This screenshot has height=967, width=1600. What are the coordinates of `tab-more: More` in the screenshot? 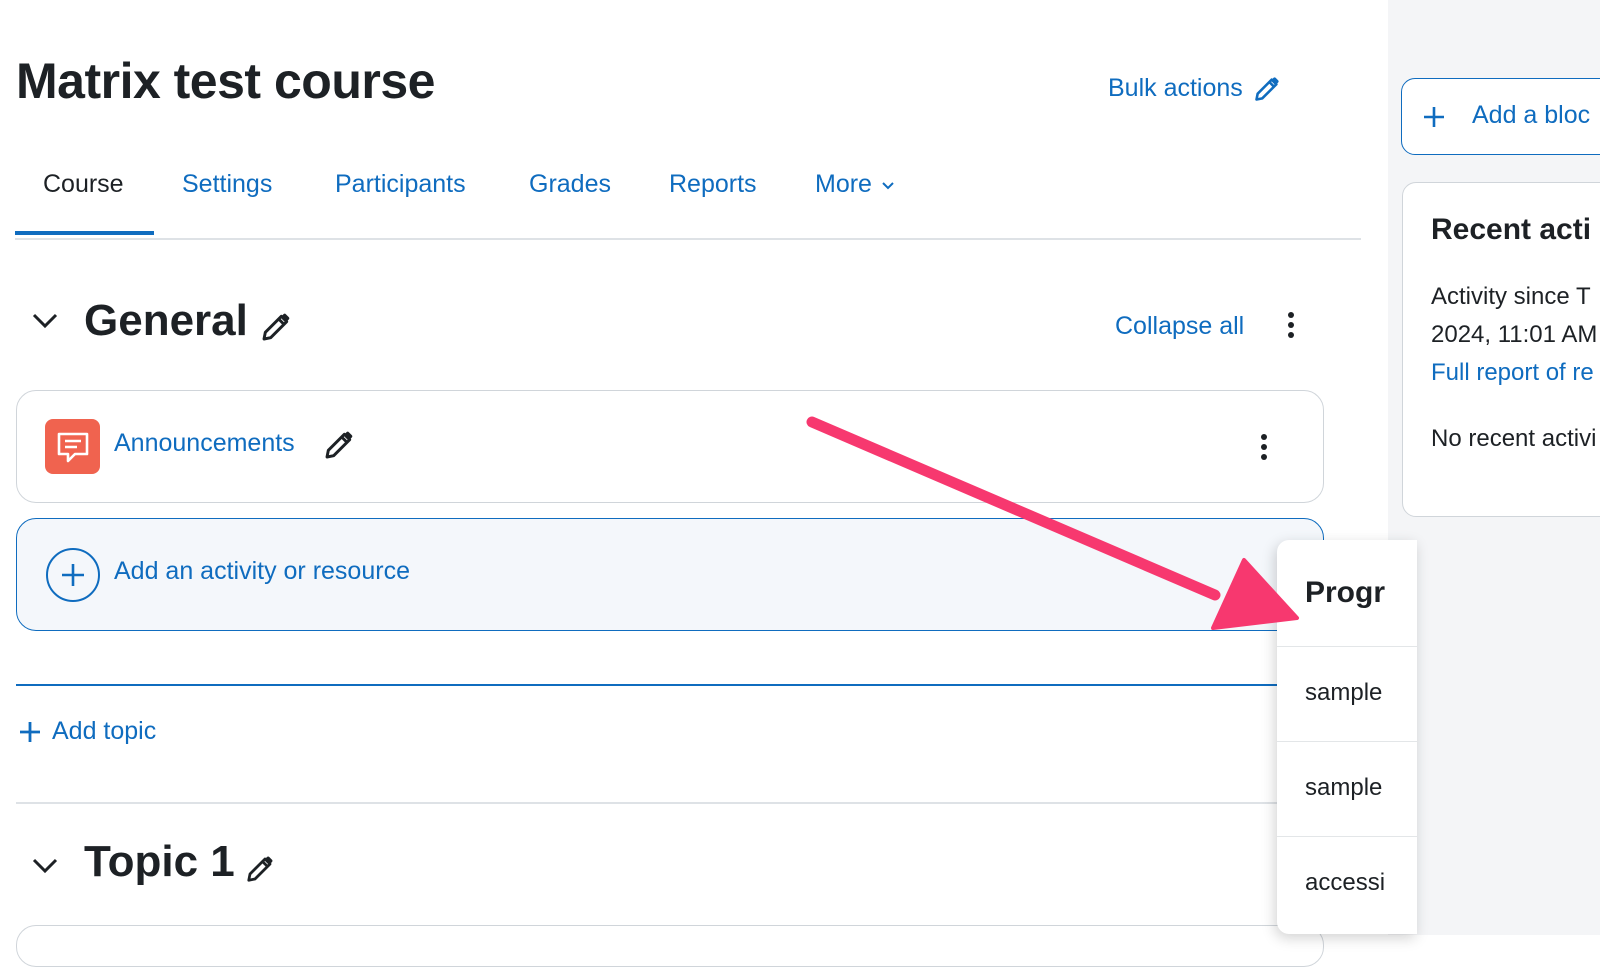 It's located at (855, 184).